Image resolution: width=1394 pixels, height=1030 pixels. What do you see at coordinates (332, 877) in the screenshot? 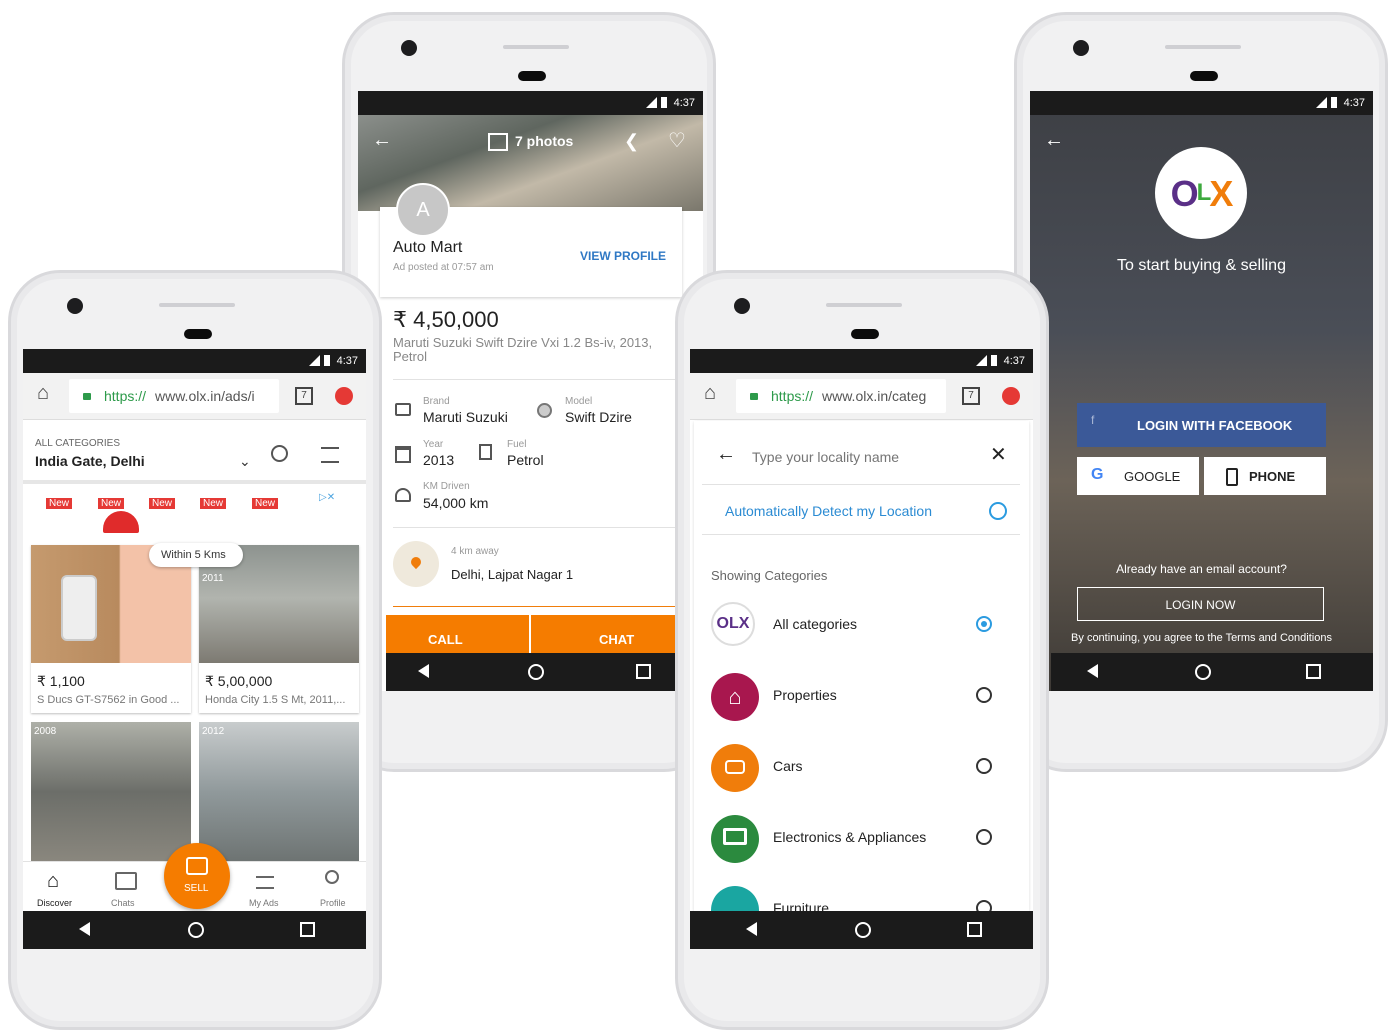
I see `profile-icon` at bounding box center [332, 877].